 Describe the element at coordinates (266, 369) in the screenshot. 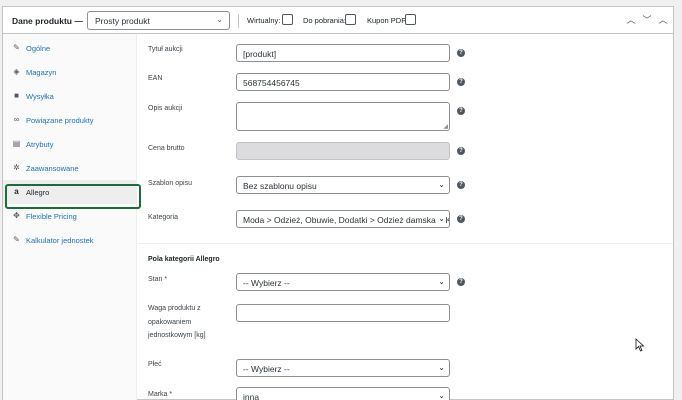

I see `gender-value: -- Wybierz --` at that location.